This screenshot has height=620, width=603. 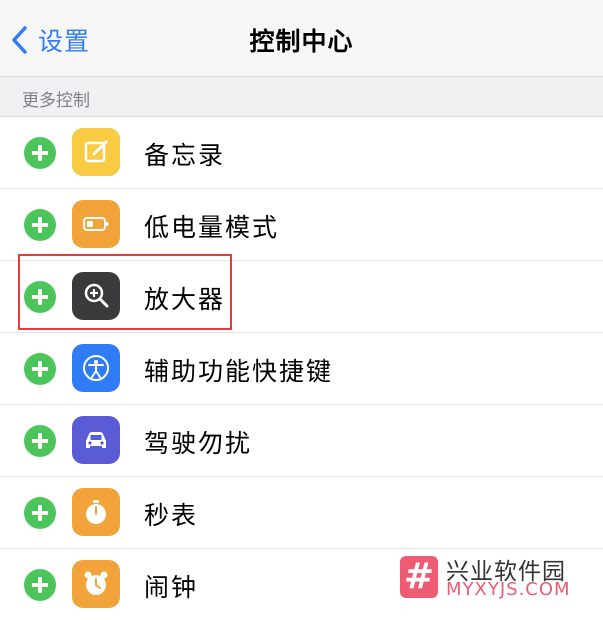 What do you see at coordinates (96, 152) in the screenshot?
I see `notes-icon` at bounding box center [96, 152].